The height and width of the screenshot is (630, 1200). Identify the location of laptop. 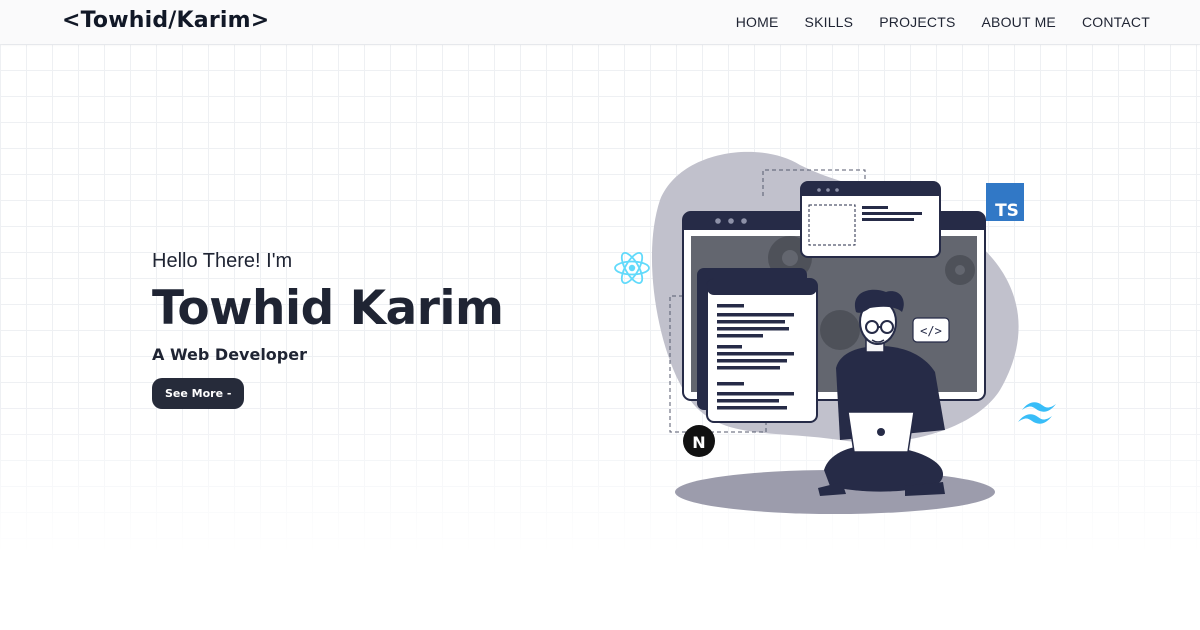
(881, 432).